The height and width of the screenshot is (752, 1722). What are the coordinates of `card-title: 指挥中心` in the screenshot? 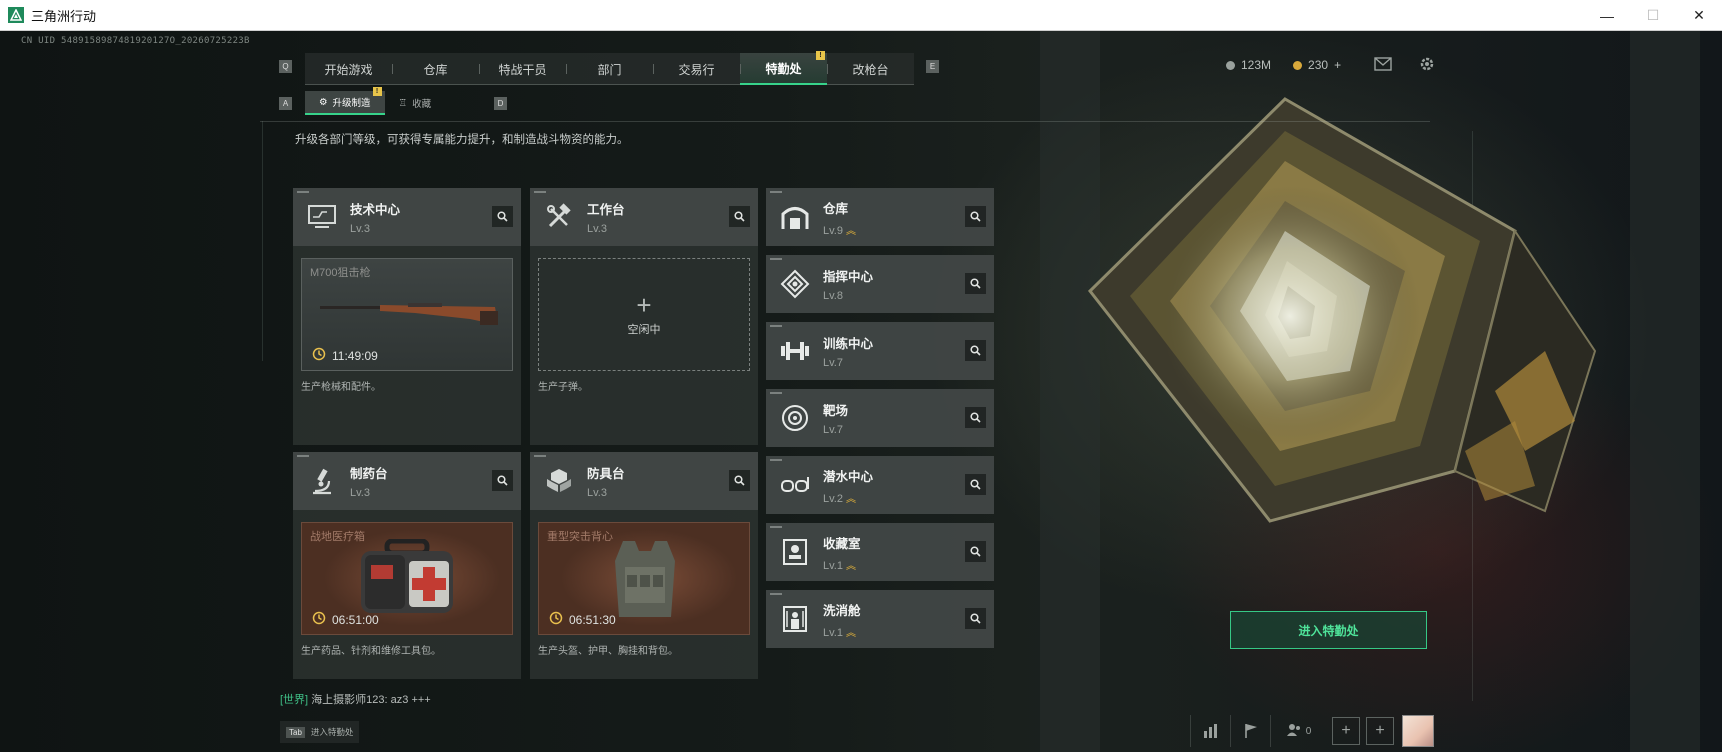 It's located at (848, 277).